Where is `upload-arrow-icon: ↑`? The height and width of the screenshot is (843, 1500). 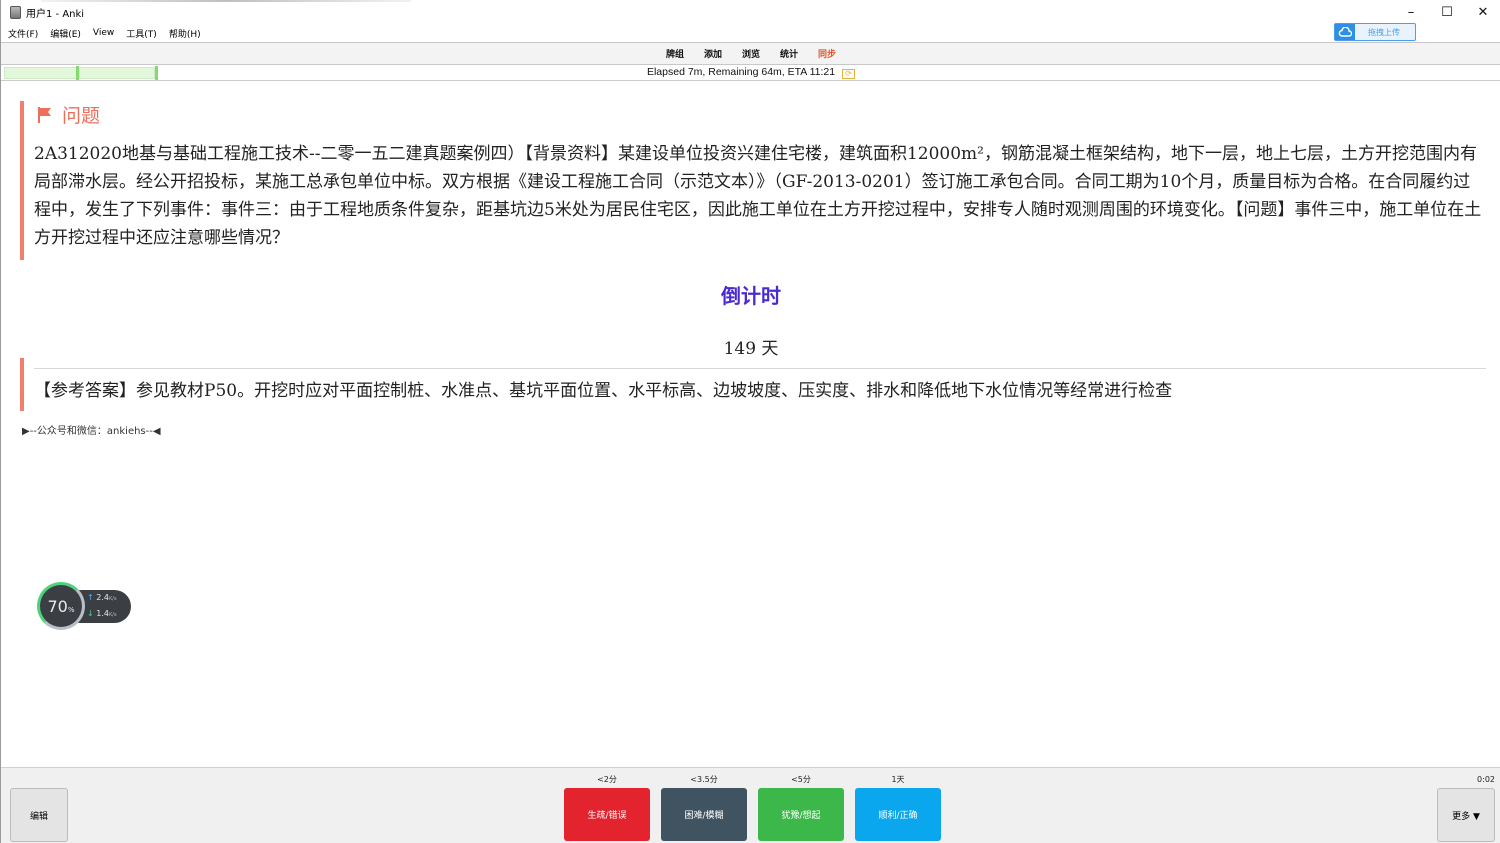
upload-arrow-icon: ↑ is located at coordinates (90, 597).